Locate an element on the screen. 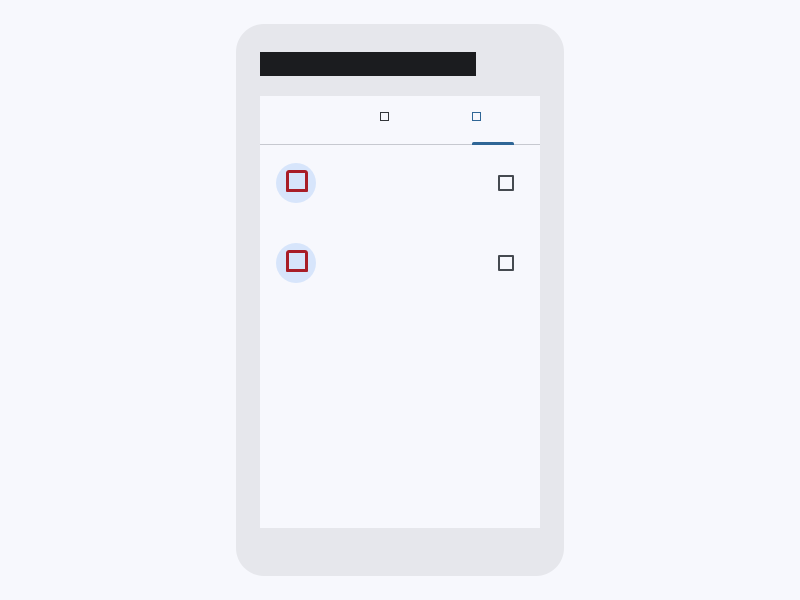 The width and height of the screenshot is (800, 600). item-list is located at coordinates (400, 225).